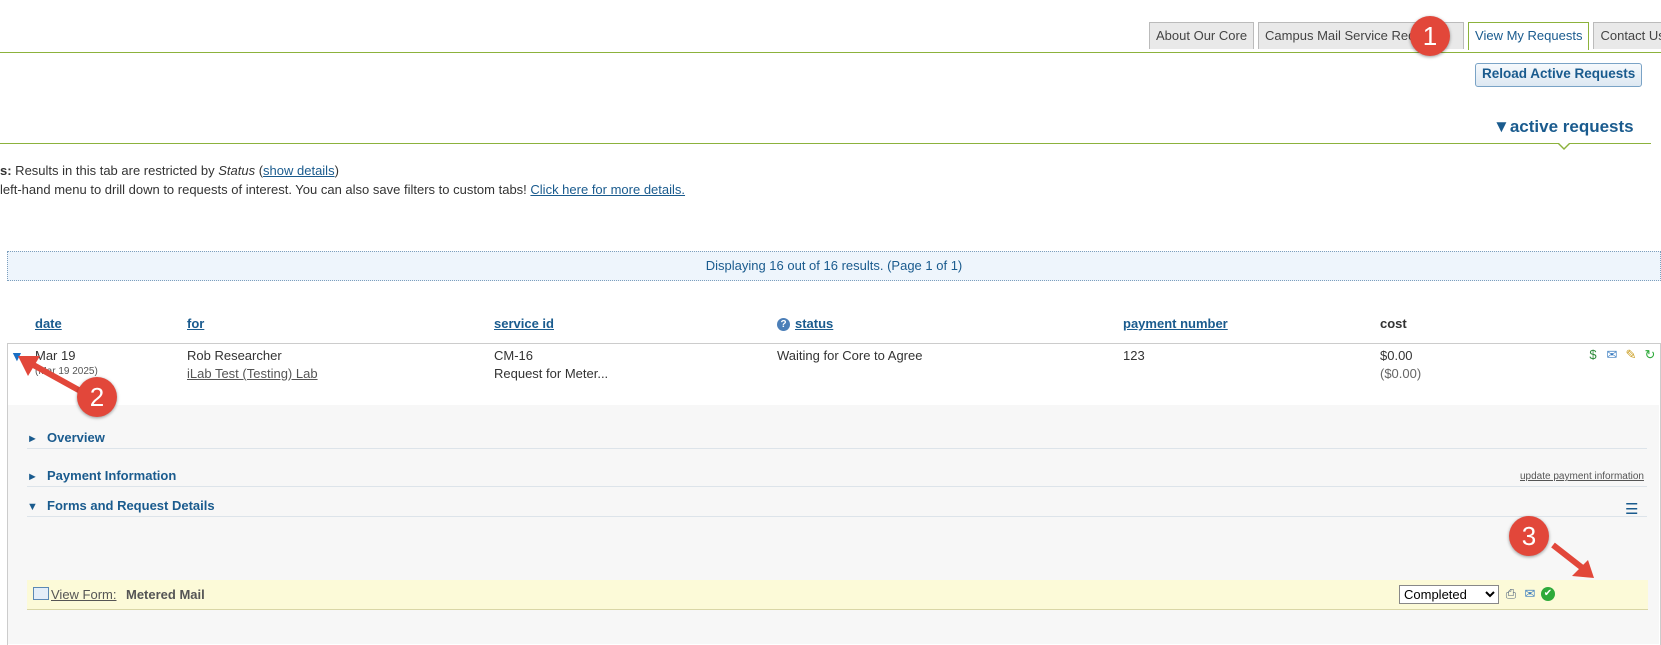 This screenshot has width=1661, height=645. Describe the element at coordinates (76, 437) in the screenshot. I see `section-overview-label: Overview` at that location.